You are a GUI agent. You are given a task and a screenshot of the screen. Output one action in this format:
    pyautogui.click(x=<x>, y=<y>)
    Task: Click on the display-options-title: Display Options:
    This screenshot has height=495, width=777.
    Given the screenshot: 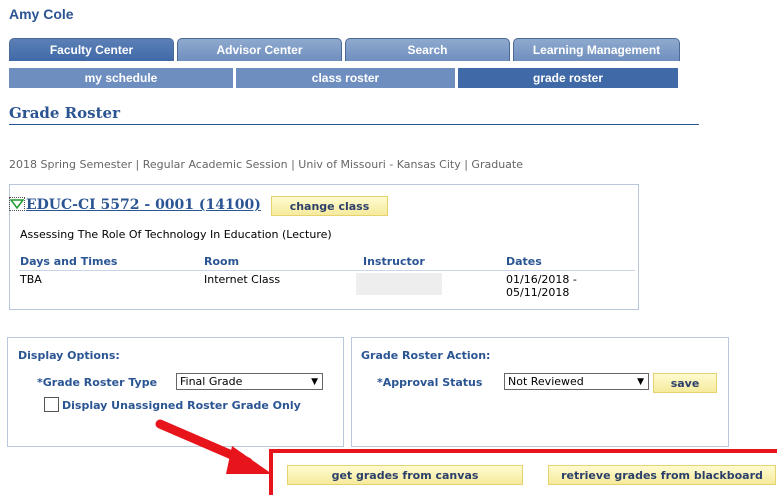 What is the action you would take?
    pyautogui.click(x=69, y=355)
    